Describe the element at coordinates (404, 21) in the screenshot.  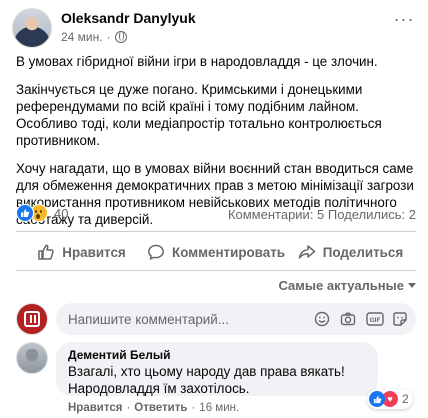
I see `more-options-button: ···` at that location.